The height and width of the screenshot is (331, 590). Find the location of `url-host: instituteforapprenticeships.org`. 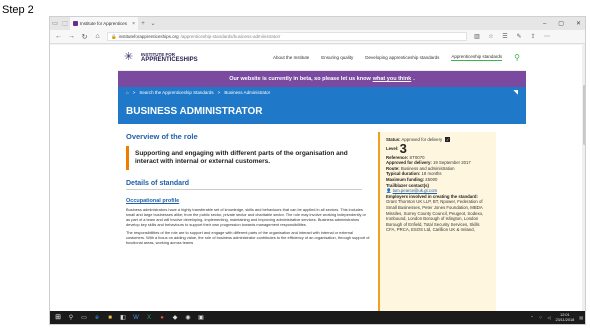

url-host: instituteforapprenticeships.org is located at coordinates (148, 36).